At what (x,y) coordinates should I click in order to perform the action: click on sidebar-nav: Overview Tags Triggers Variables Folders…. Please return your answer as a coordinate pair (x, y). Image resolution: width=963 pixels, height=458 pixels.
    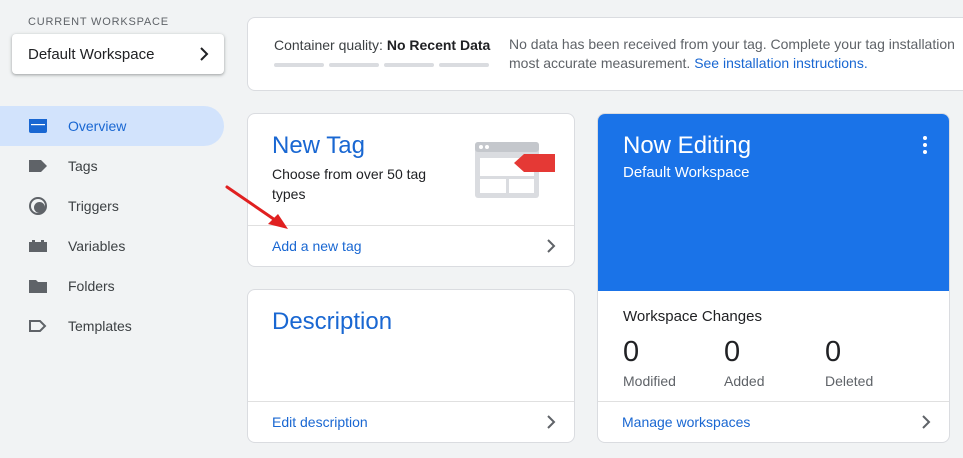
    Looking at the image, I should click on (112, 226).